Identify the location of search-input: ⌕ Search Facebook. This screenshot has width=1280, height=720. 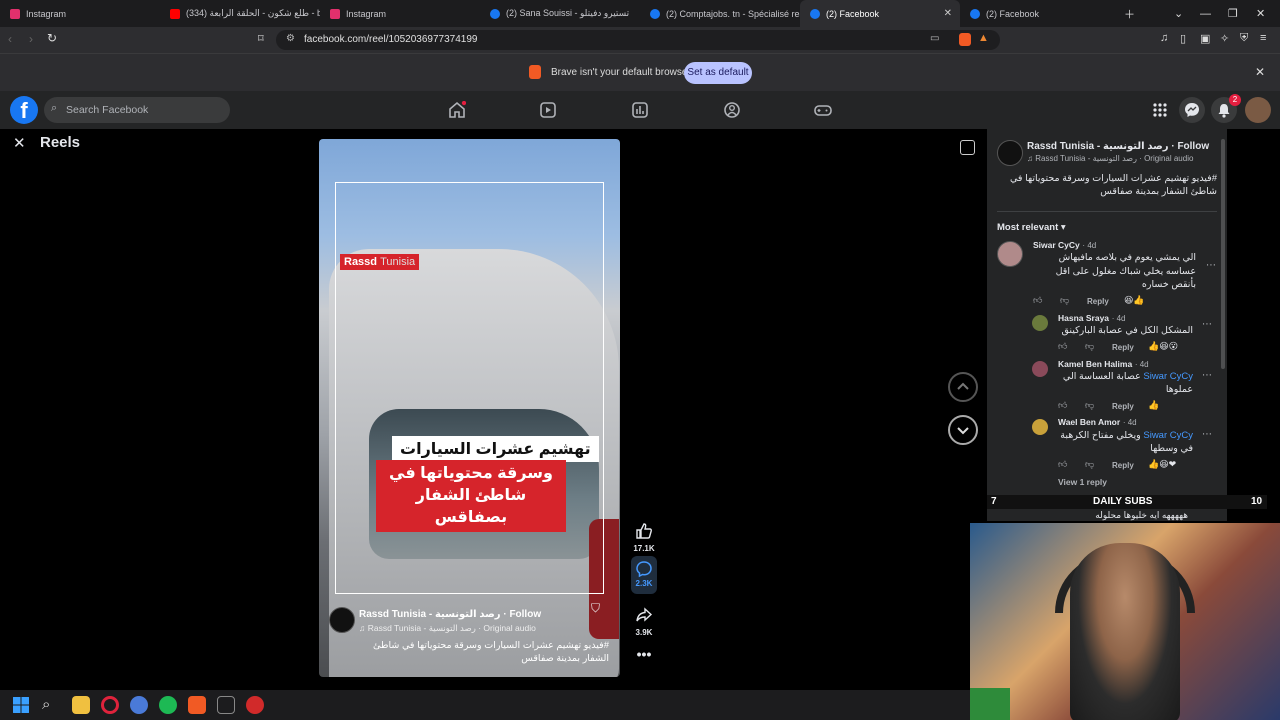
(137, 110).